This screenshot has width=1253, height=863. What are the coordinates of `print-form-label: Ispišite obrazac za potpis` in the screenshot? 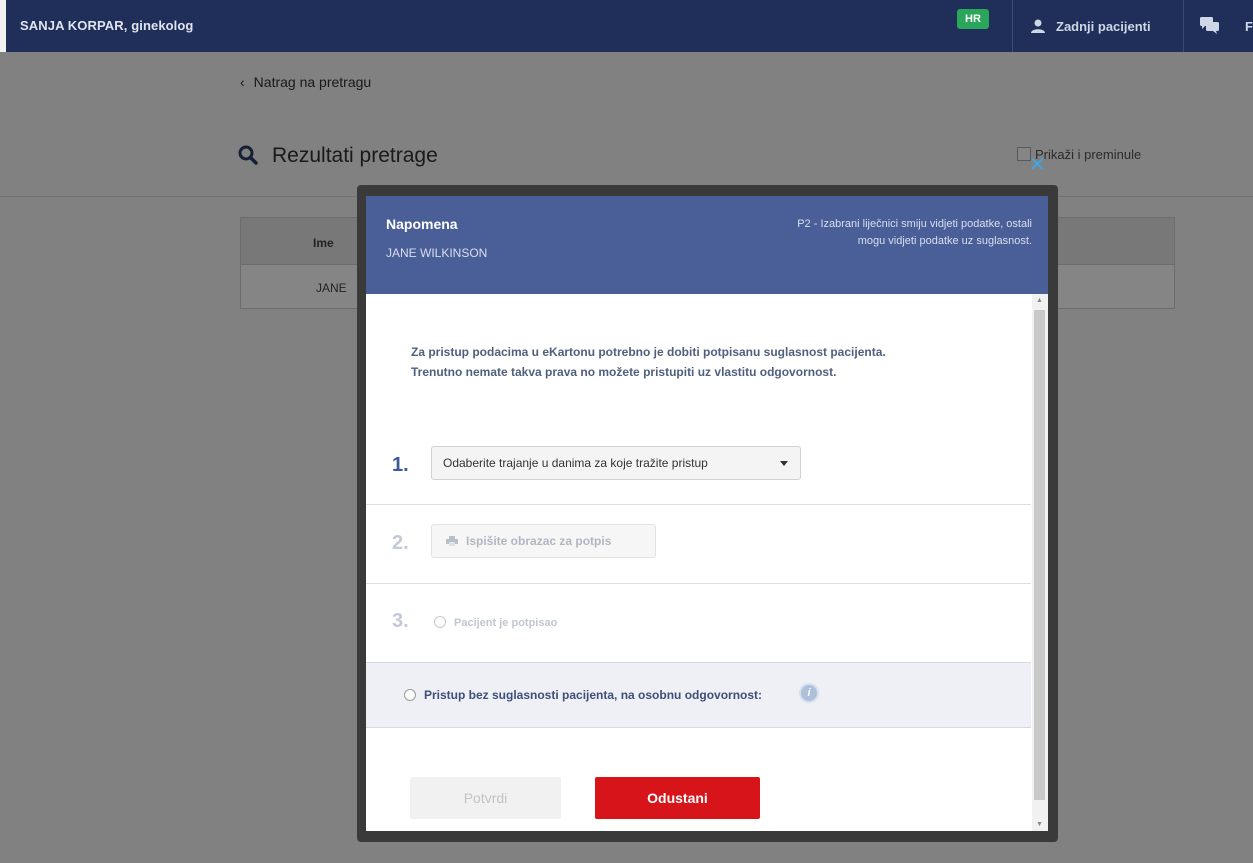 It's located at (539, 541).